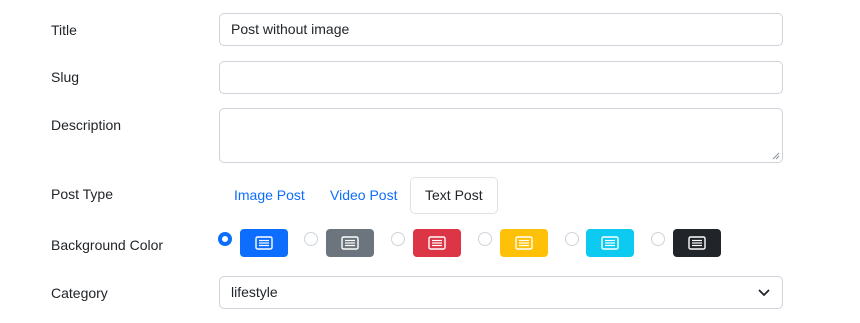 The width and height of the screenshot is (860, 323). Describe the element at coordinates (254, 292) in the screenshot. I see `category-selected-value: lifestyle` at that location.